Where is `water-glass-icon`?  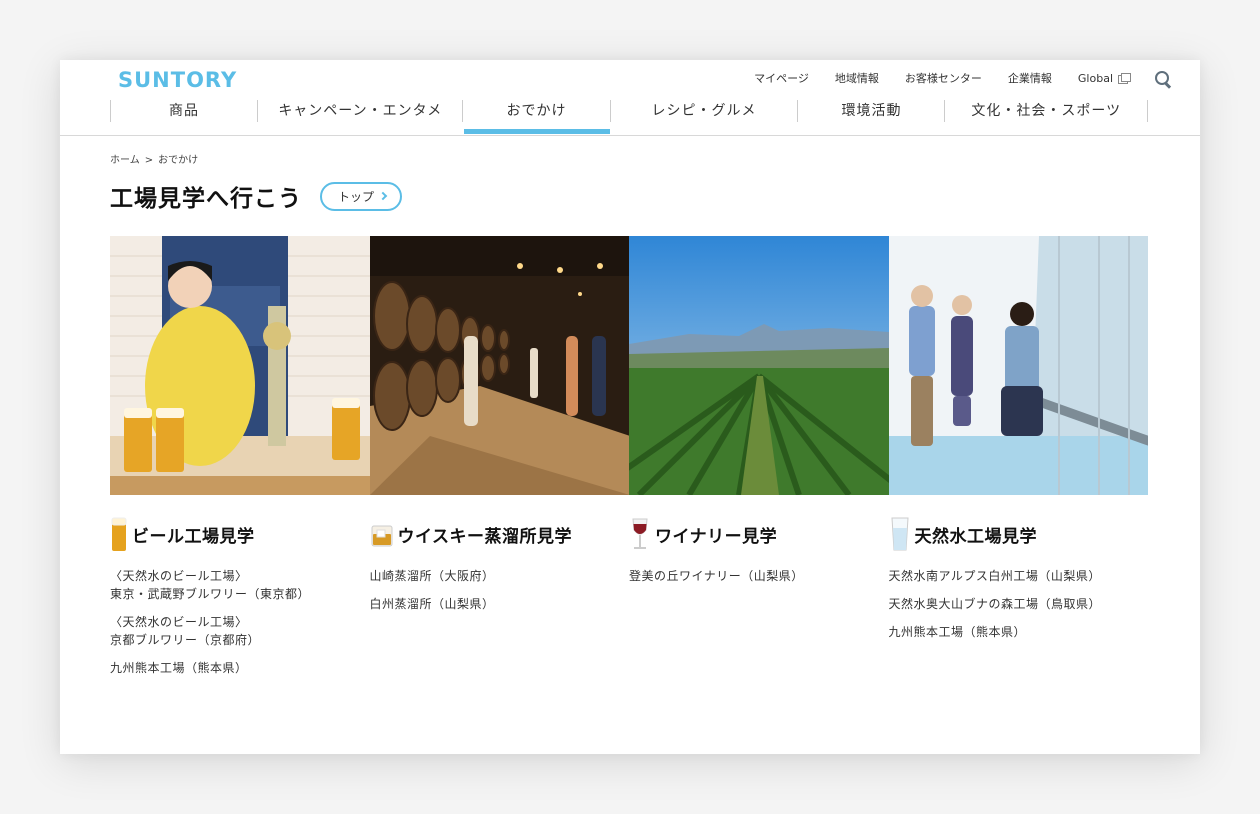
water-glass-icon is located at coordinates (900, 534).